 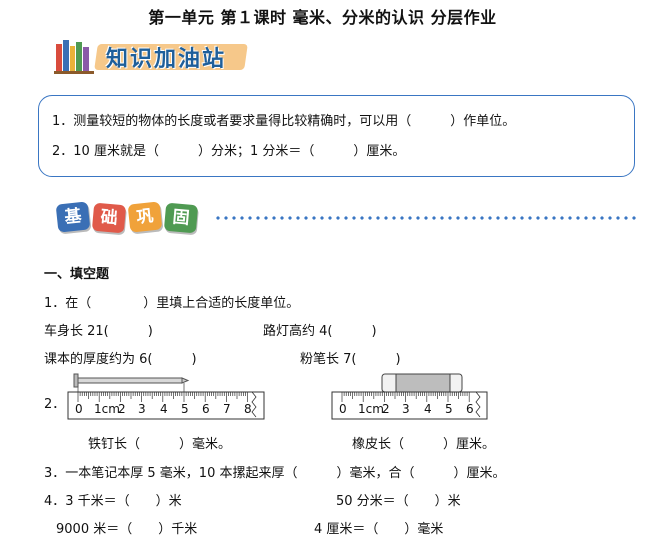 What do you see at coordinates (449, 409) in the screenshot?
I see `ruler-2-tick-label: 5` at bounding box center [449, 409].